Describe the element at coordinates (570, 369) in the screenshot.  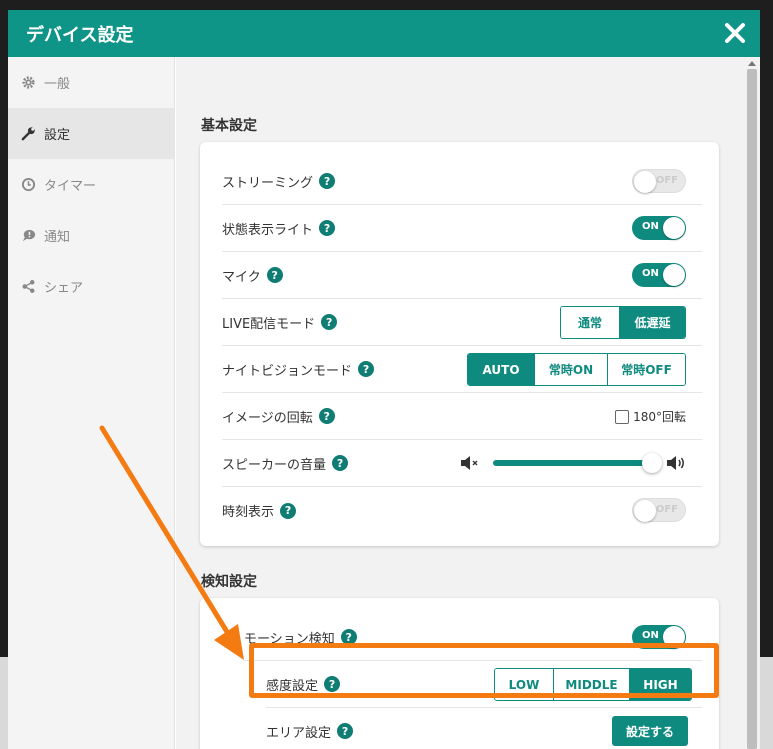
I see `night-vision-always-on-option: 常時ON` at that location.